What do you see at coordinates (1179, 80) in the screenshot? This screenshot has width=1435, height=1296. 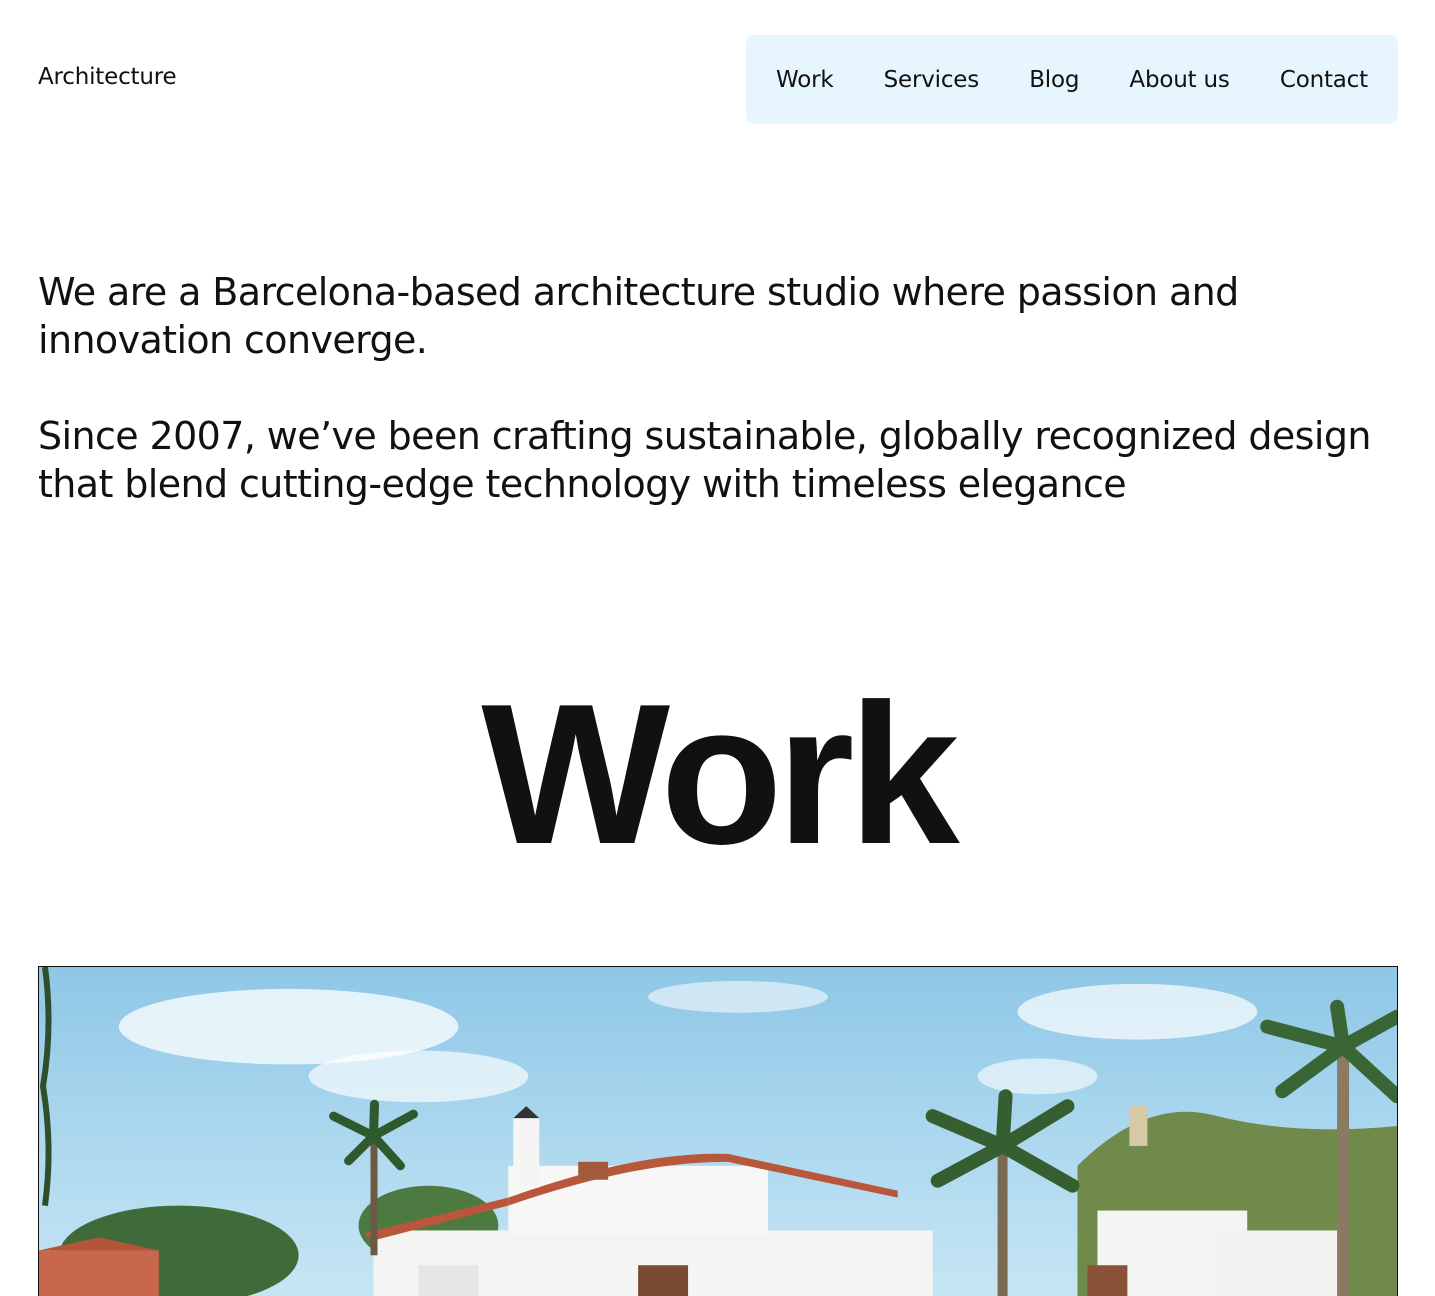 I see `nav-item-about-us: About us` at bounding box center [1179, 80].